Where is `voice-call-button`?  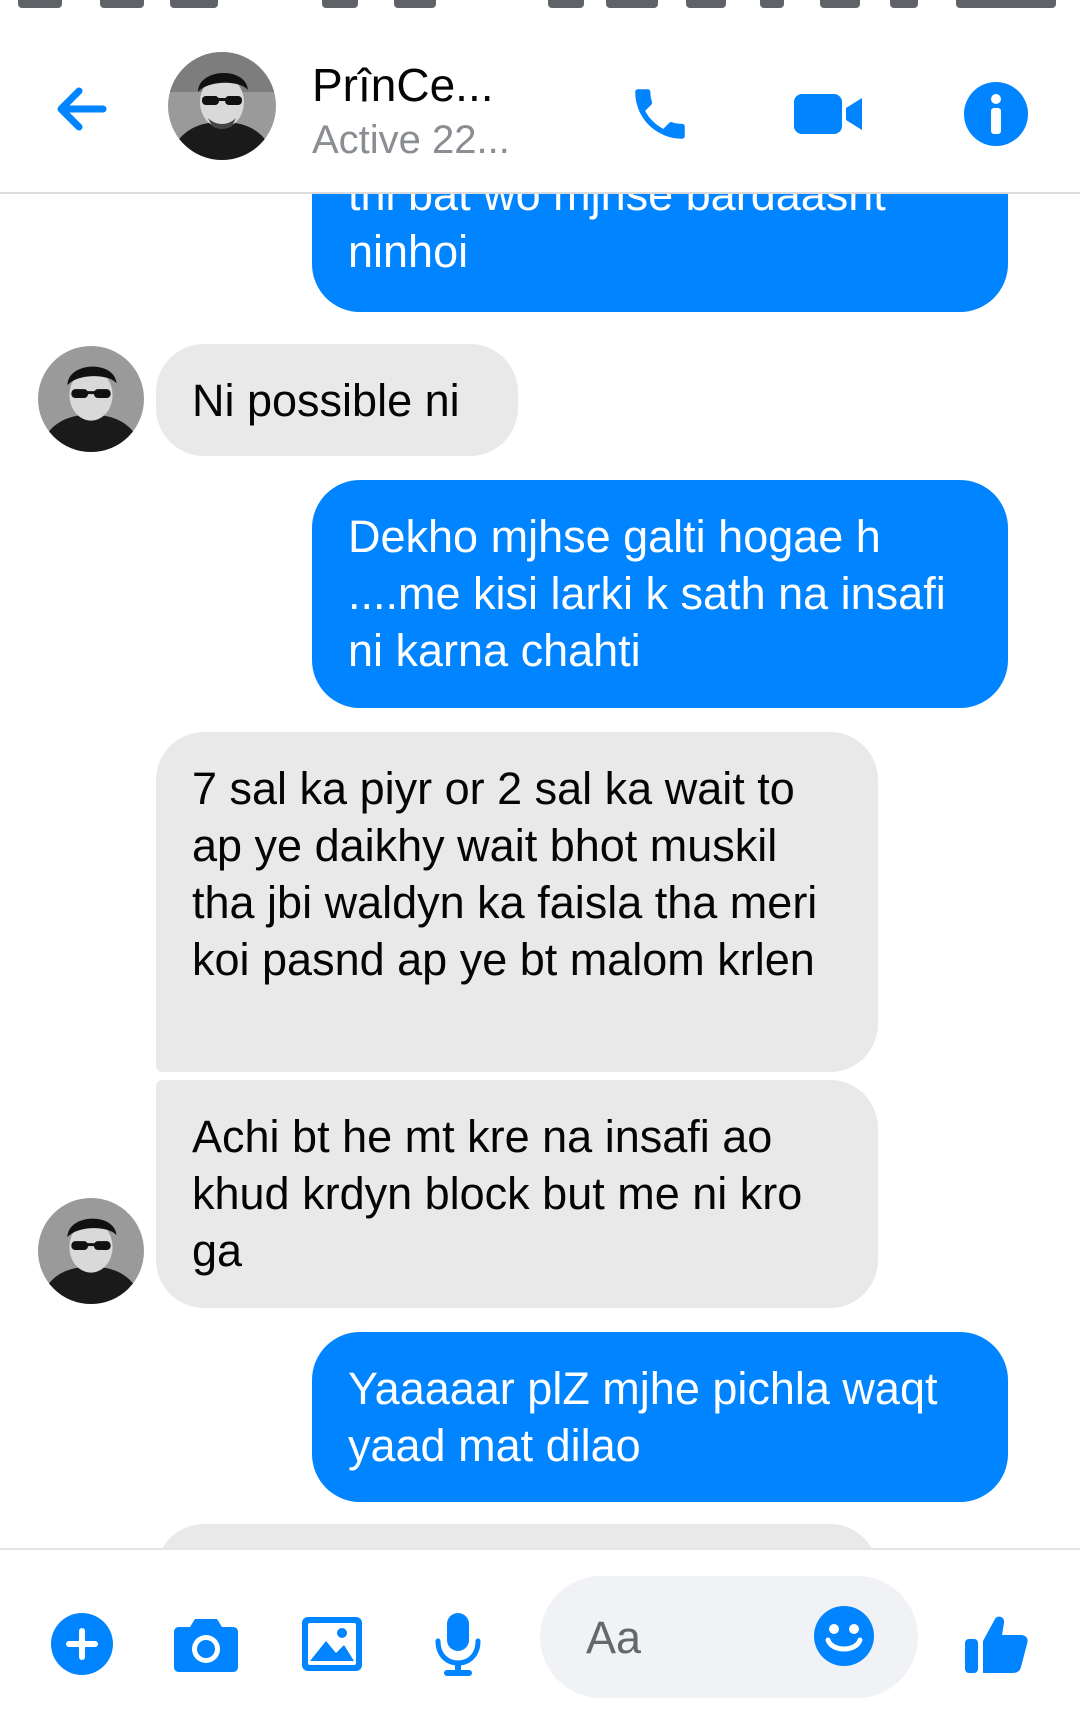
voice-call-button is located at coordinates (660, 114).